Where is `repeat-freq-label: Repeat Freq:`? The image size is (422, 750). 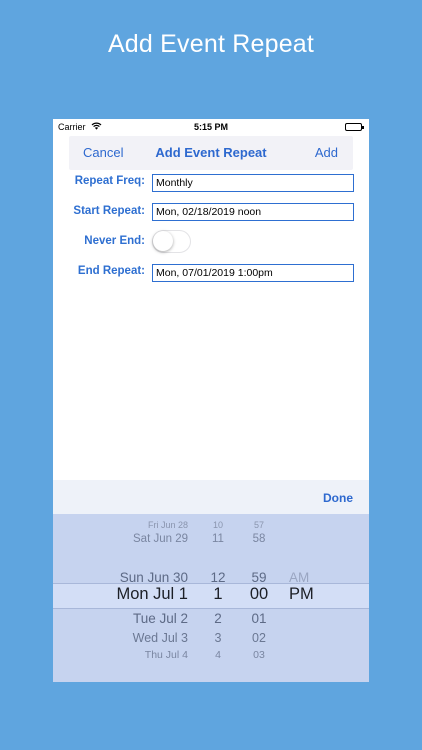
repeat-freq-label: Repeat Freq: is located at coordinates (109, 181).